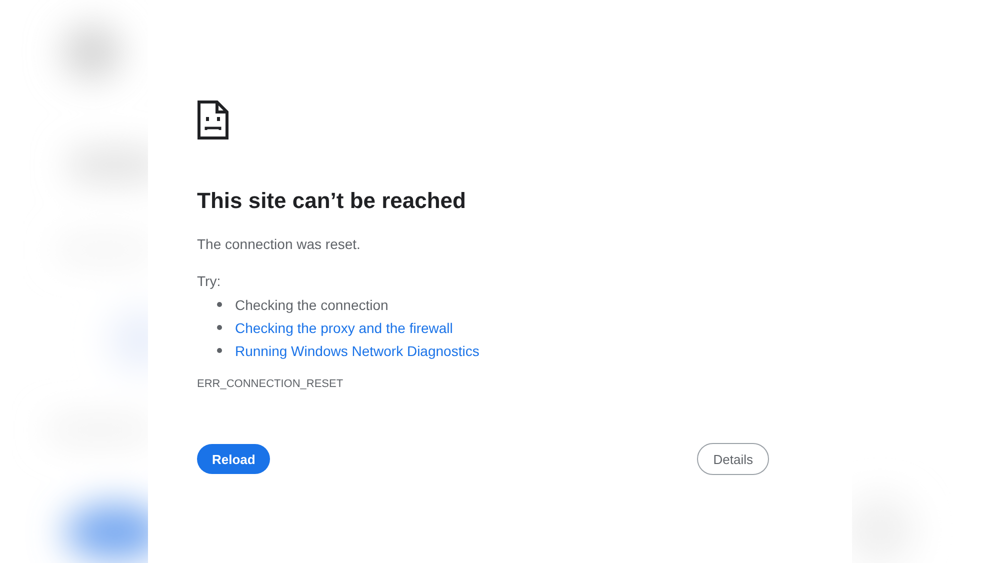 This screenshot has height=563, width=1000. What do you see at coordinates (270, 384) in the screenshot?
I see `error-code: ERR_CONNECTION_RESET` at bounding box center [270, 384].